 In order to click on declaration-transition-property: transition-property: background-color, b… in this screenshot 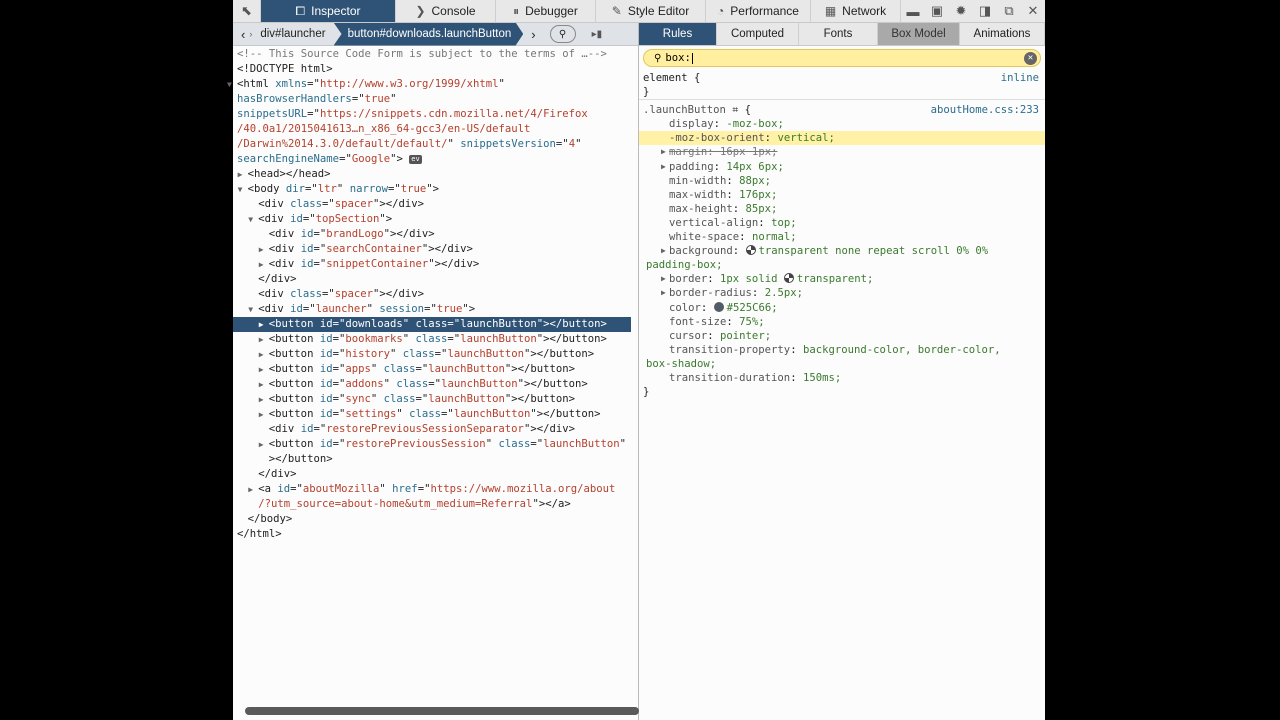, I will do `click(842, 350)`.